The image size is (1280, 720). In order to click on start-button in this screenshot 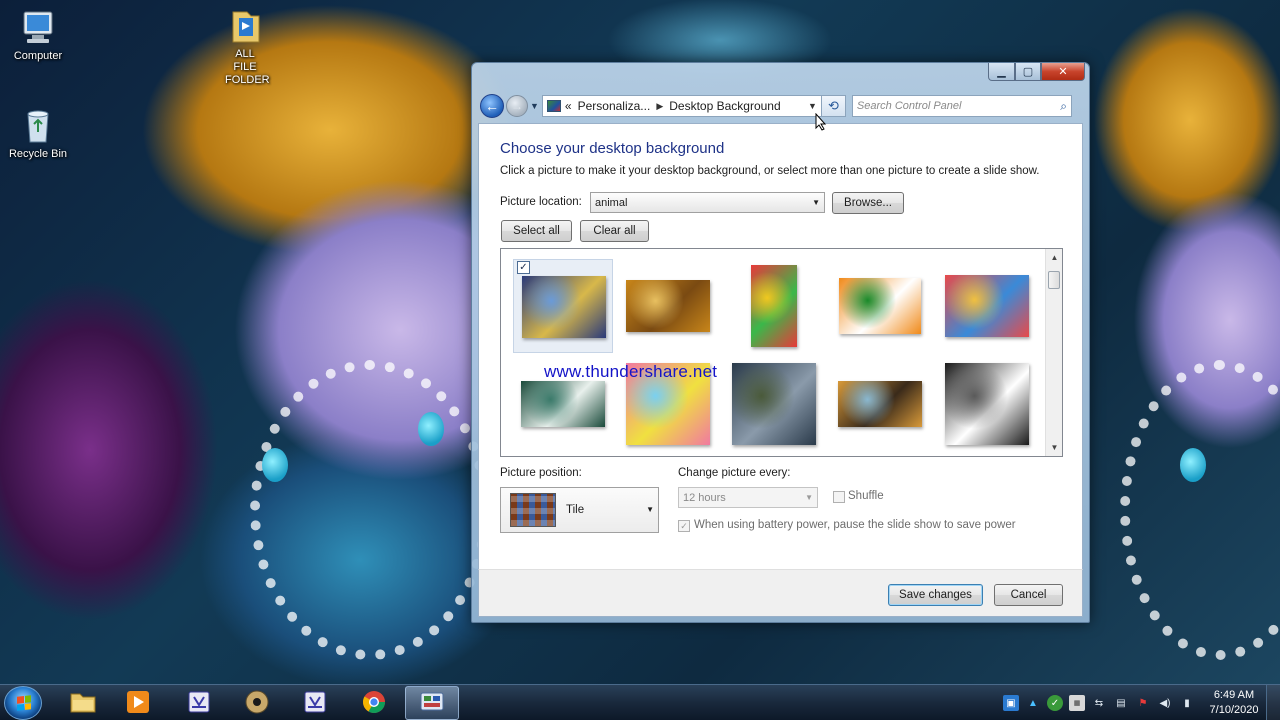, I will do `click(23, 703)`.